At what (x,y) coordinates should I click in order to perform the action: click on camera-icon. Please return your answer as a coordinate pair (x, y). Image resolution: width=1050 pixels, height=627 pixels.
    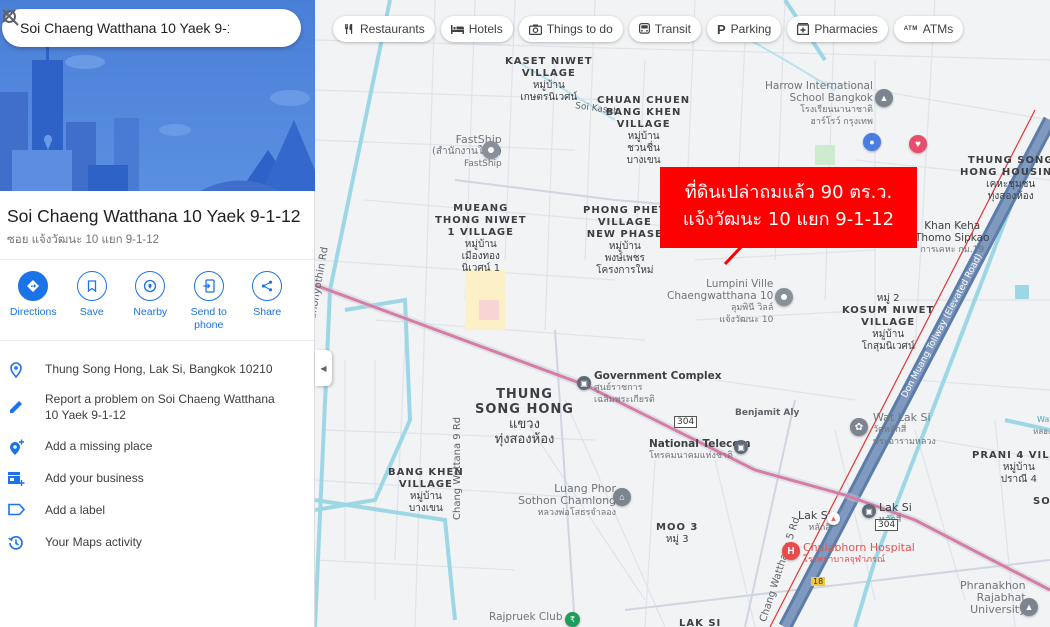
    Looking at the image, I should click on (535, 29).